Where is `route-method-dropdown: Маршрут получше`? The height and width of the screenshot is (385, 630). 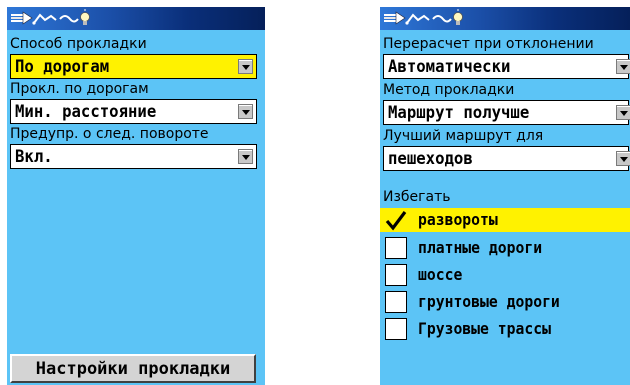
route-method-dropdown: Маршрут получше is located at coordinates (506, 112).